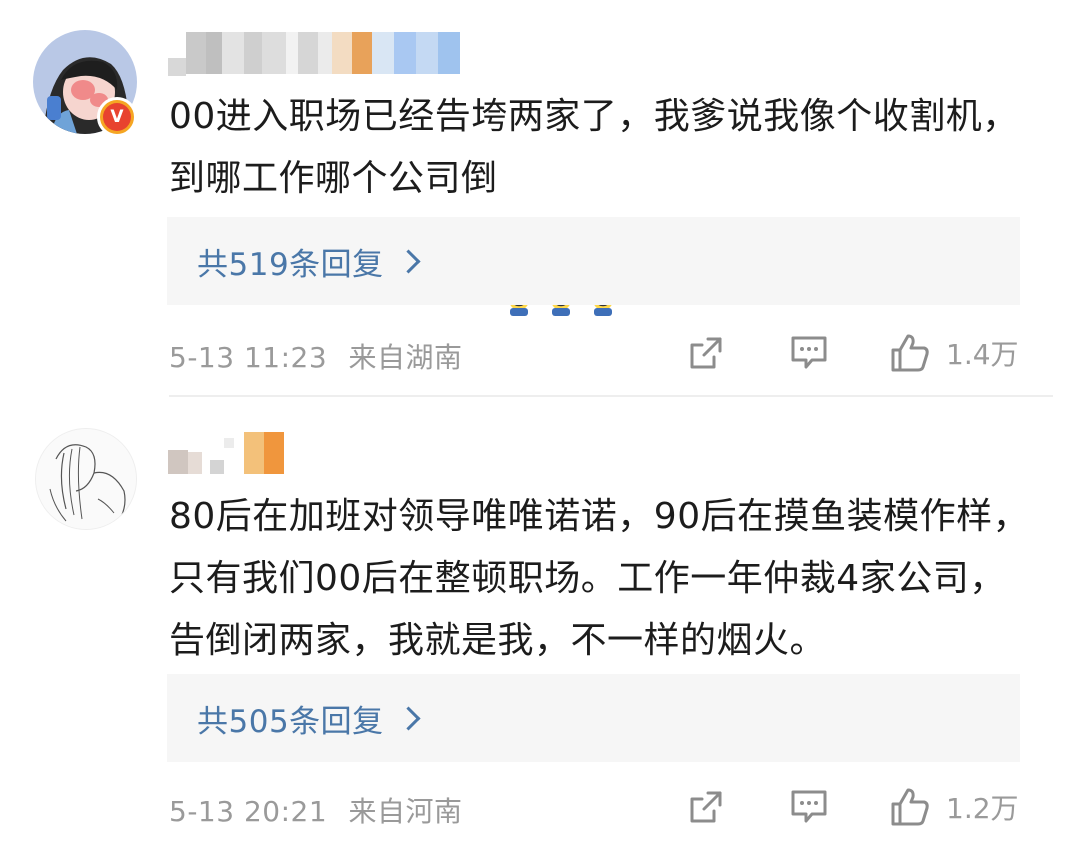  I want to click on like-button: 1.2万, so click(953, 807).